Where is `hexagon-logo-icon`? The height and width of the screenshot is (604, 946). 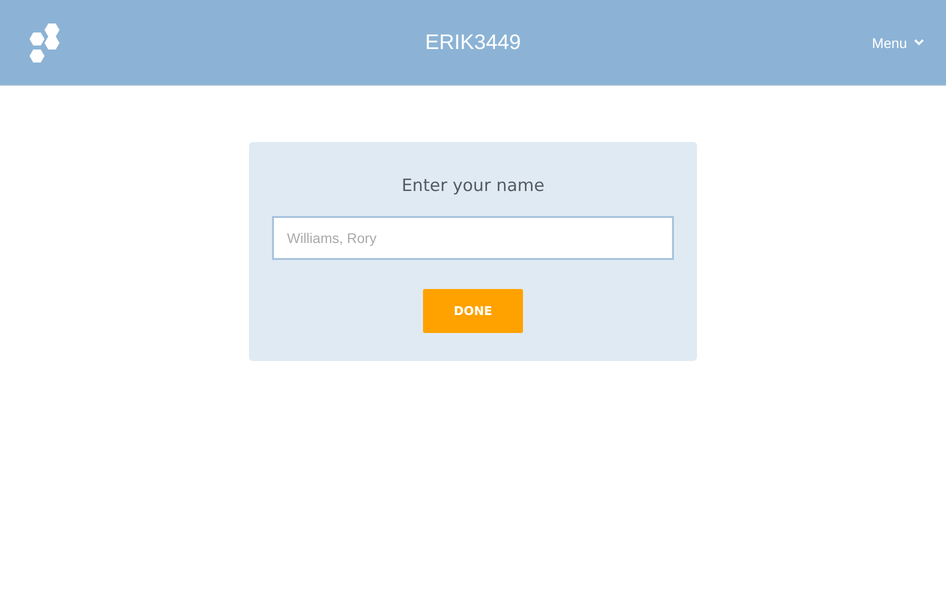 hexagon-logo-icon is located at coordinates (45, 43).